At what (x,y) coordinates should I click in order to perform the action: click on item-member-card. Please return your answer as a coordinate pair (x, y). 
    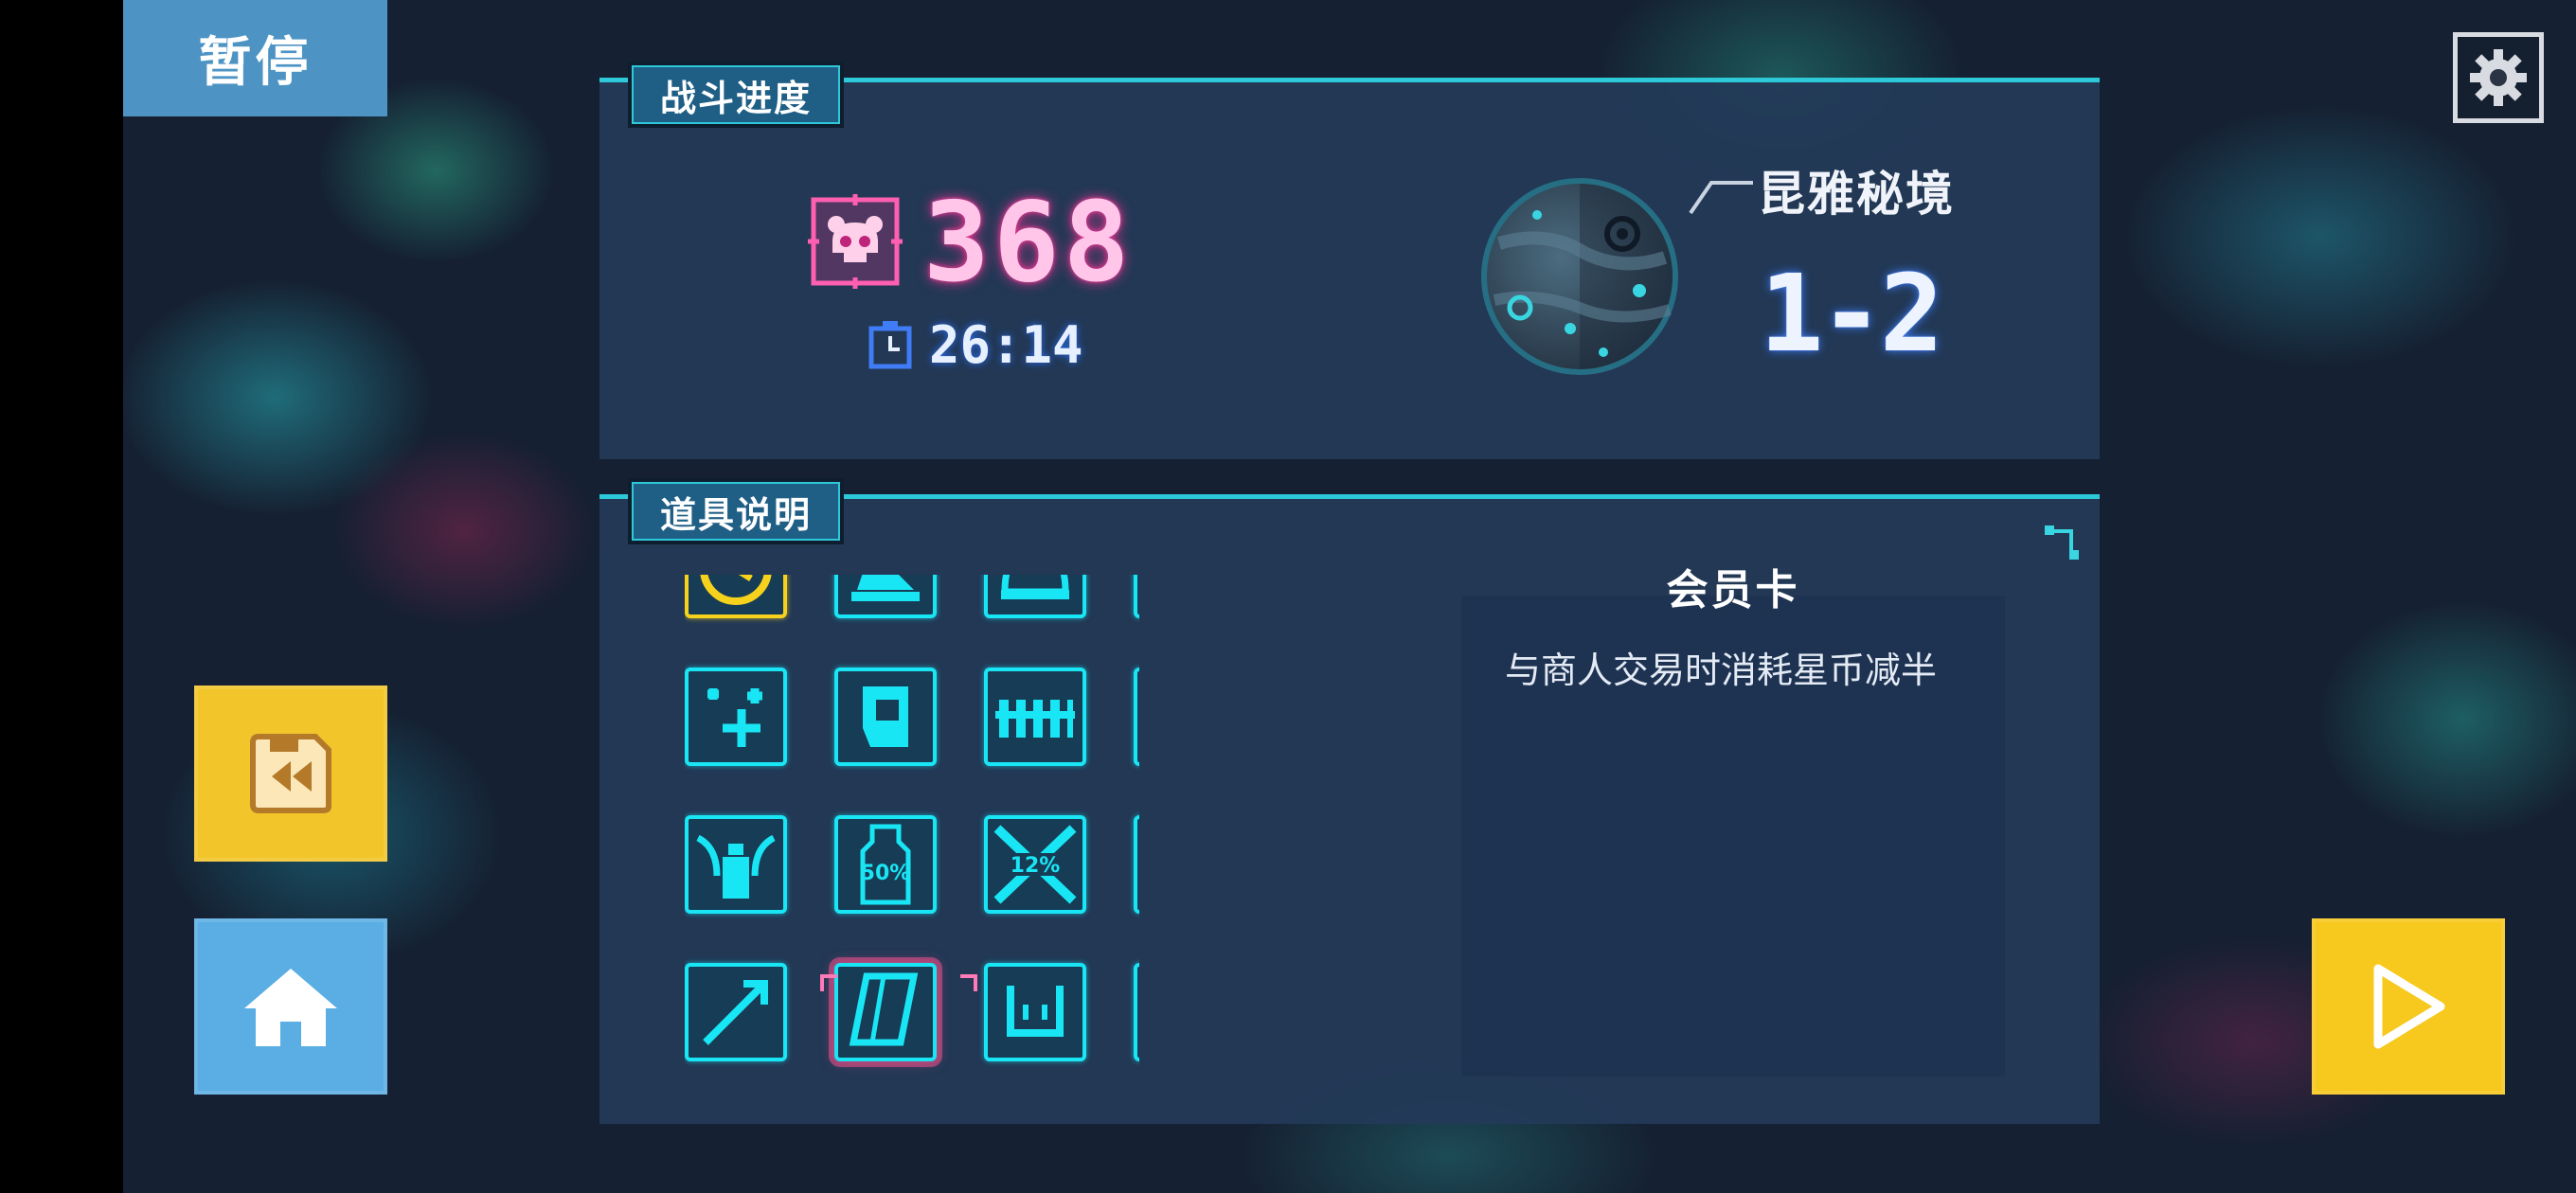
    Looking at the image, I should click on (885, 1012).